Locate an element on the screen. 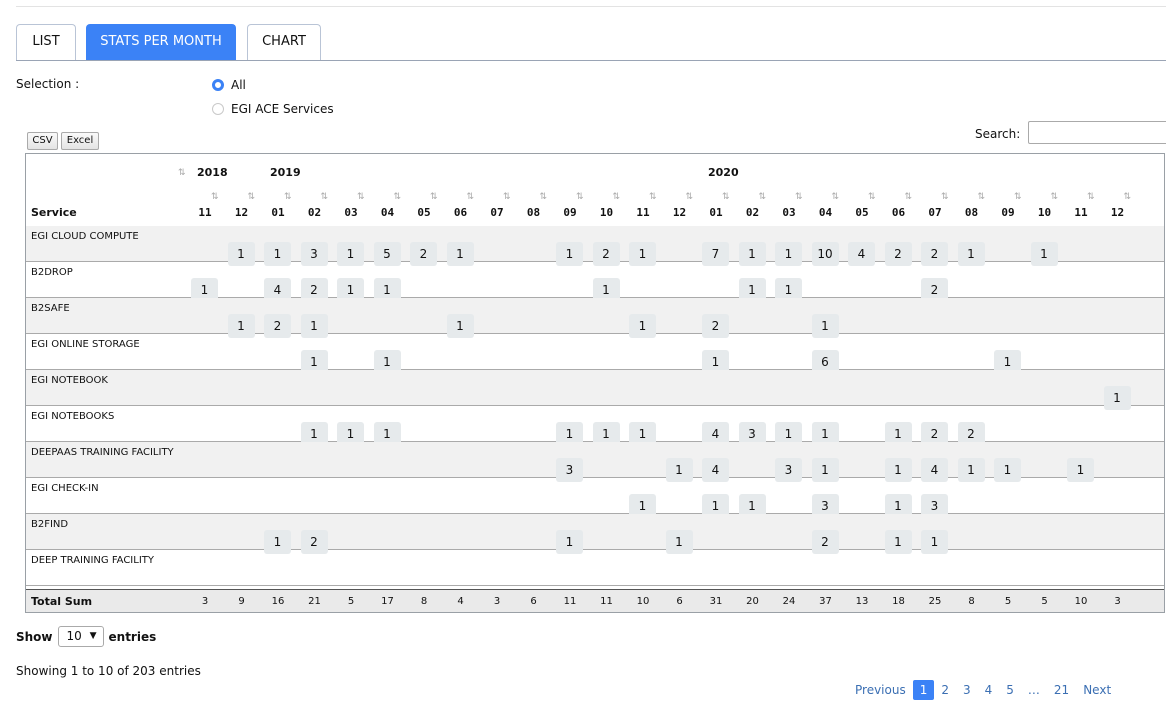  csv-button: CSV is located at coordinates (42, 141).